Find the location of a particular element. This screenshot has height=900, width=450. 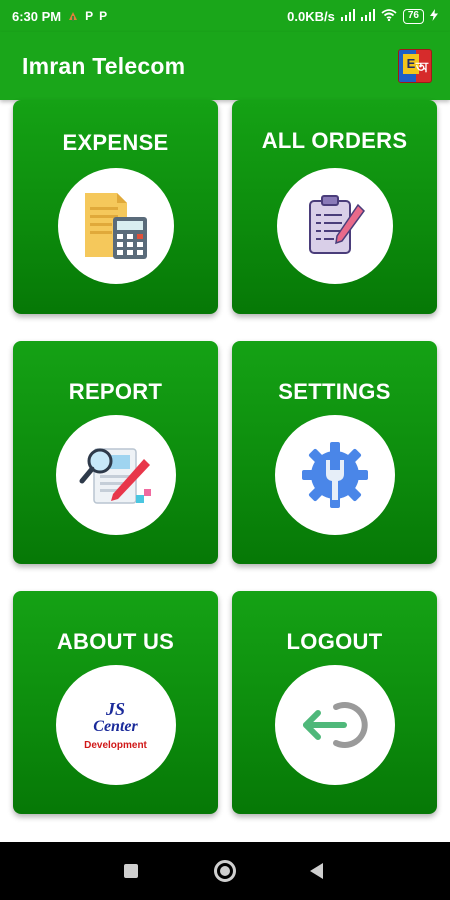

app-bar: Imran Telecom E অ is located at coordinates (225, 66).